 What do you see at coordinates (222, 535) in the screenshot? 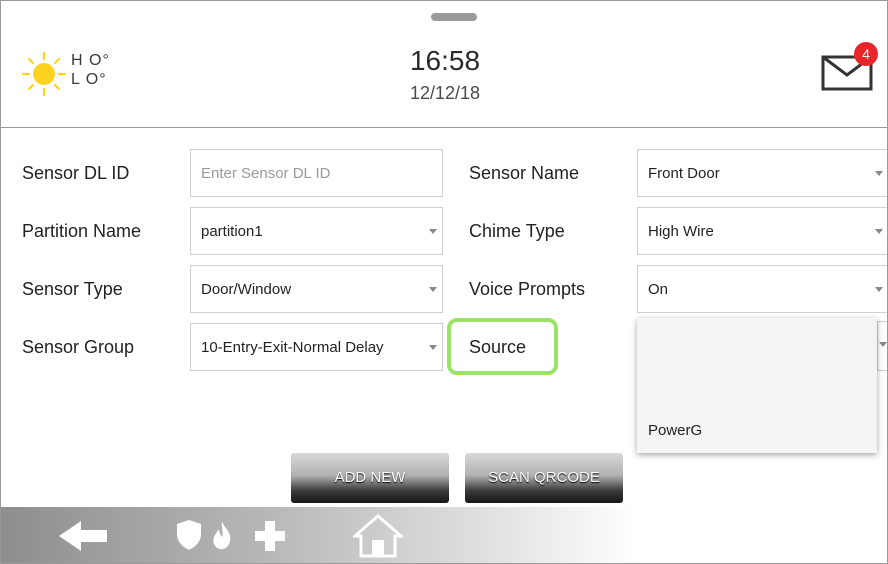
I see `fire-icon` at bounding box center [222, 535].